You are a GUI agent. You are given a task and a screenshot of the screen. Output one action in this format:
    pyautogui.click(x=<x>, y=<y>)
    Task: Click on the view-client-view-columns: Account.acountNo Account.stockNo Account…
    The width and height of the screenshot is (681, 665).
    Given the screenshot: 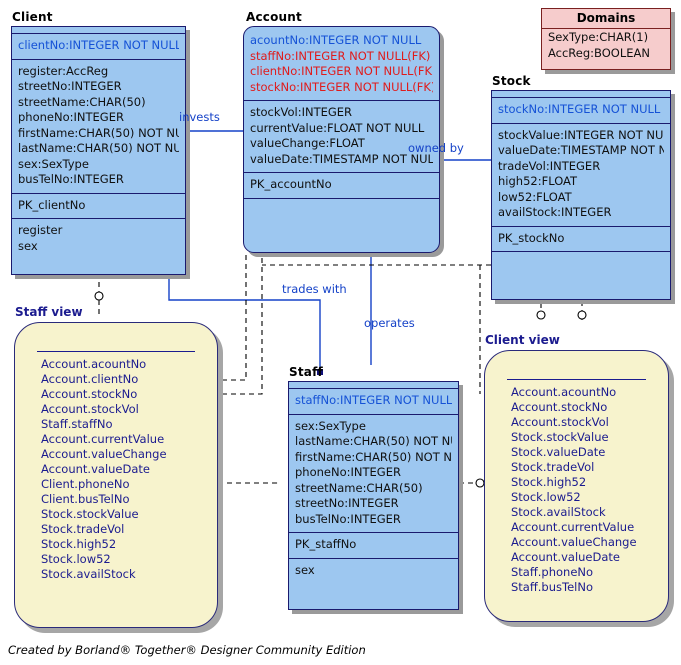 What is the action you would take?
    pyautogui.click(x=585, y=490)
    